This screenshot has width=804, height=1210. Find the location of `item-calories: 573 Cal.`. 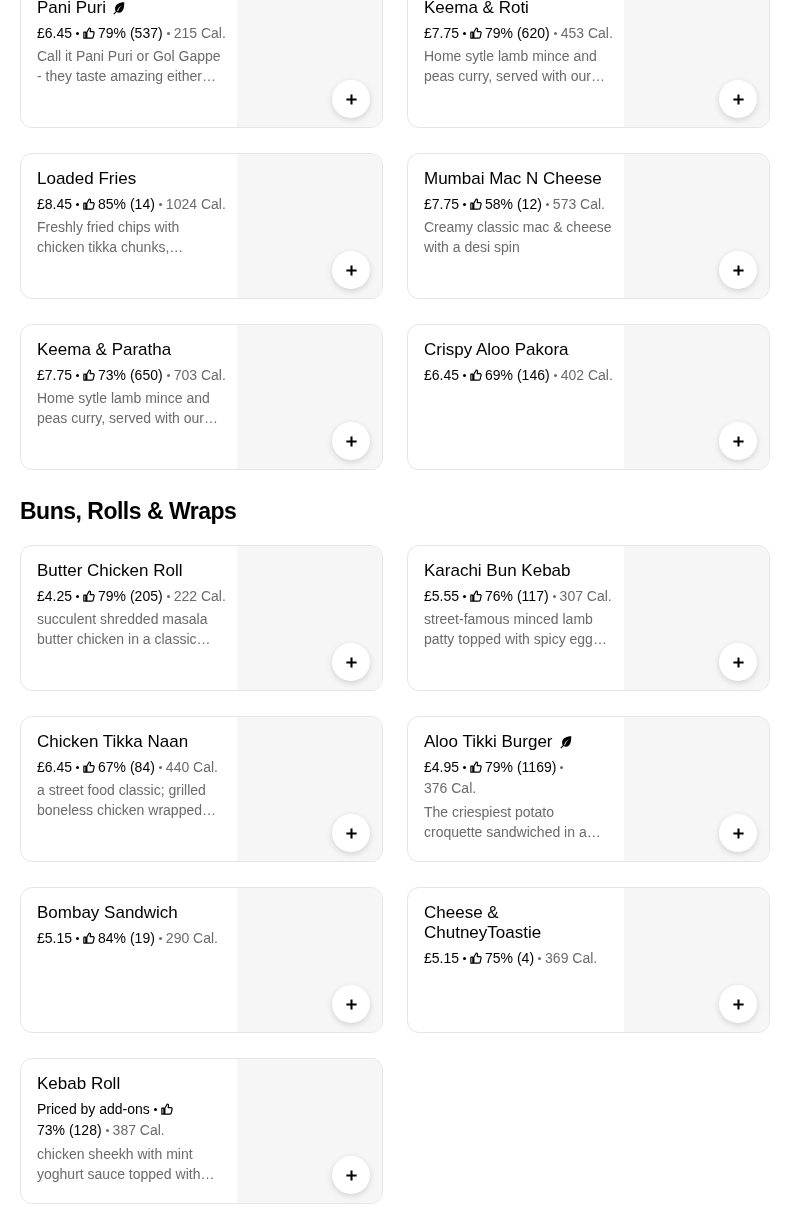

item-calories: 573 Cal. is located at coordinates (578, 204).